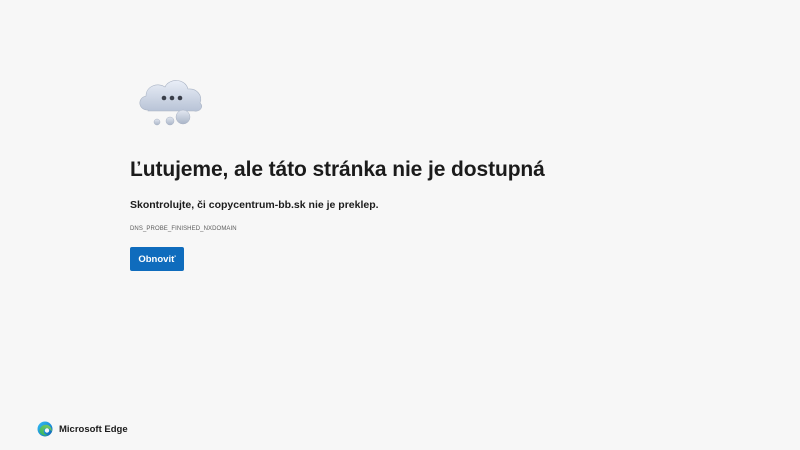 The image size is (800, 450). What do you see at coordinates (45, 429) in the screenshot?
I see `microsoft-edge-logo-icon` at bounding box center [45, 429].